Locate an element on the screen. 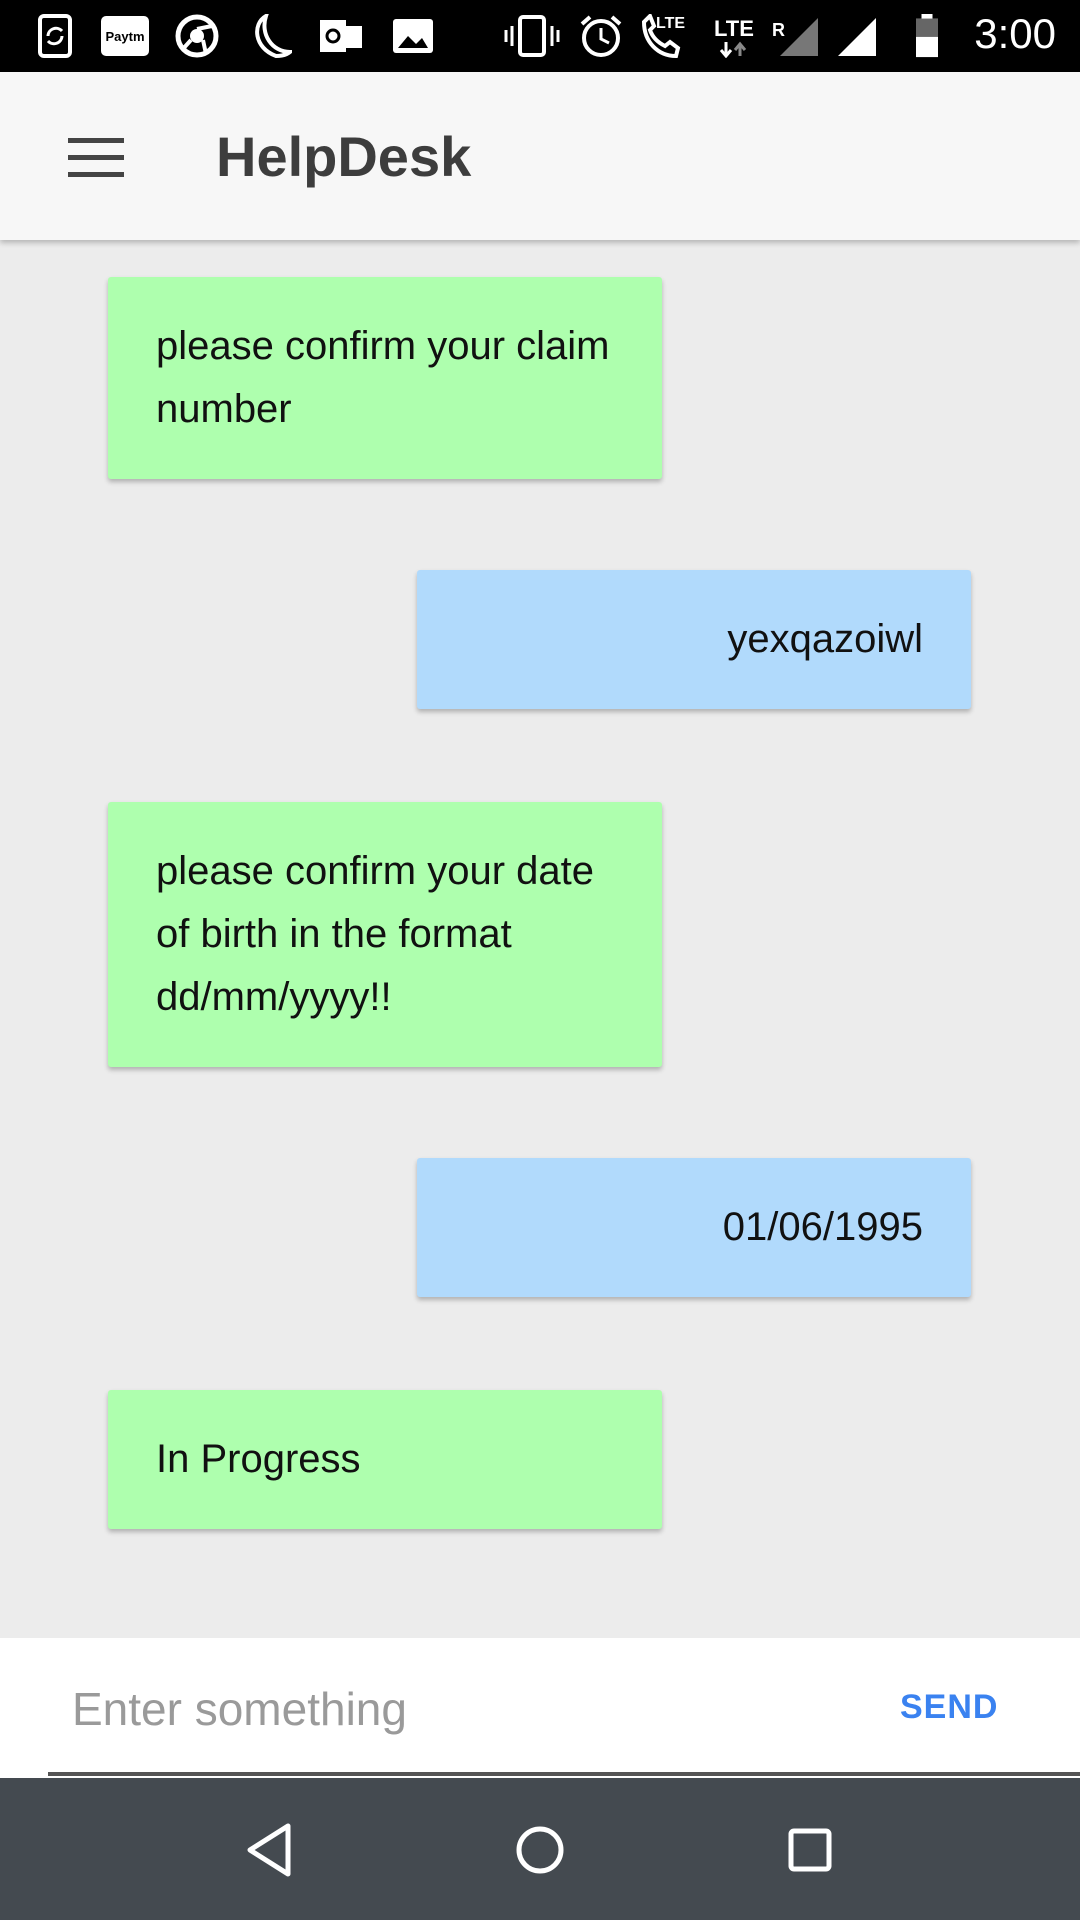 The height and width of the screenshot is (1920, 1080). svg-text: Paytm is located at coordinates (124, 36).